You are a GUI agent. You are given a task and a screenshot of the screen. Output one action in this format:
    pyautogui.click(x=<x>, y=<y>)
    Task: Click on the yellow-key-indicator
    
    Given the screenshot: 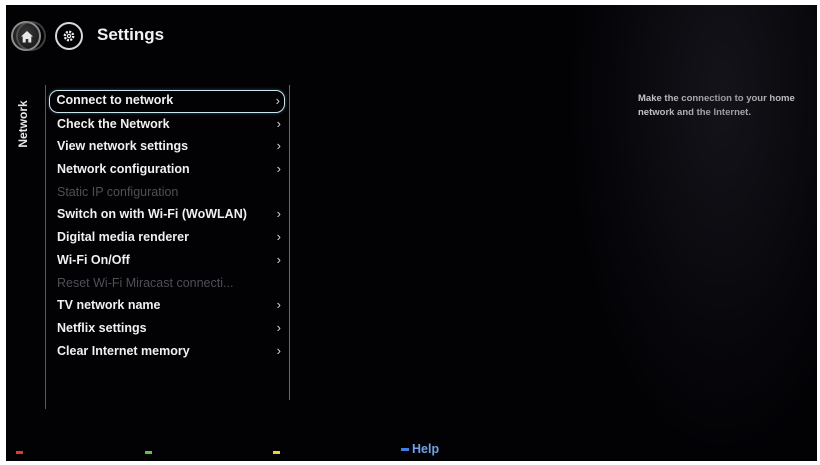 What is the action you would take?
    pyautogui.click(x=276, y=452)
    